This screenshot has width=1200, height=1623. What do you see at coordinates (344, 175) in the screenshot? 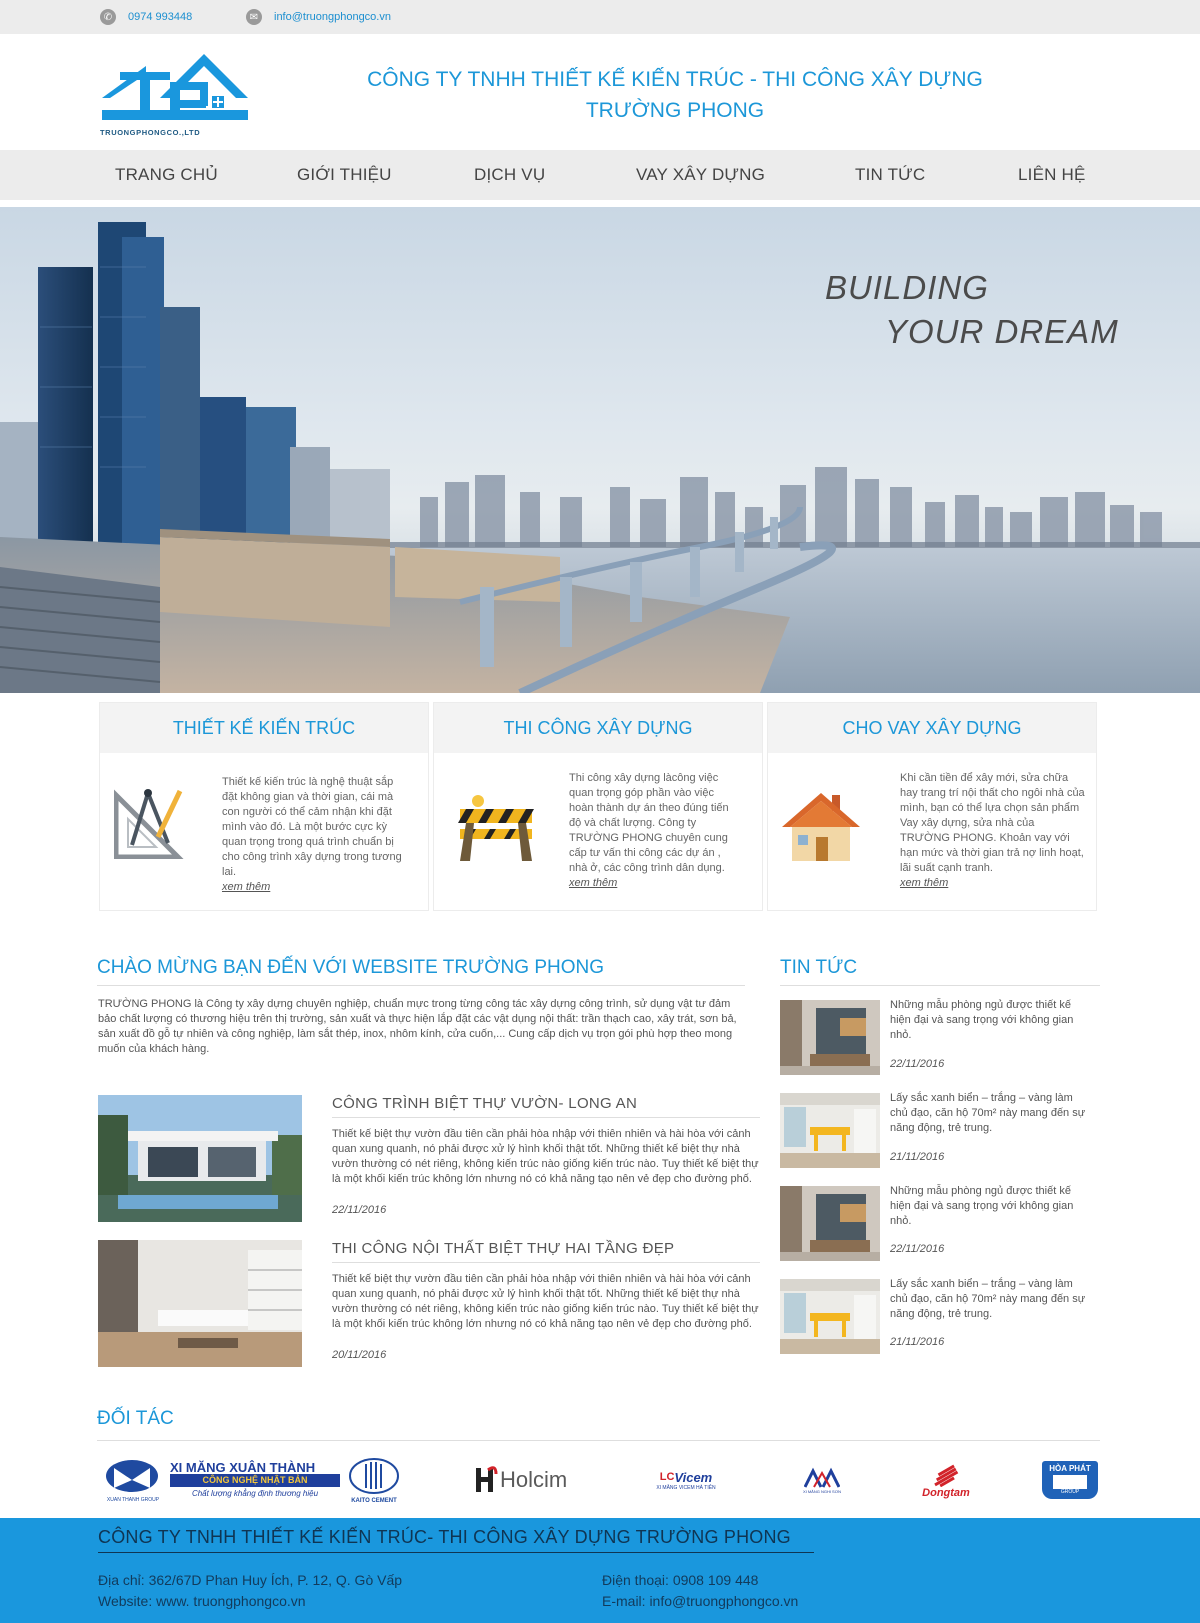
I see `nav-about: GIỚI THIỆU` at bounding box center [344, 175].